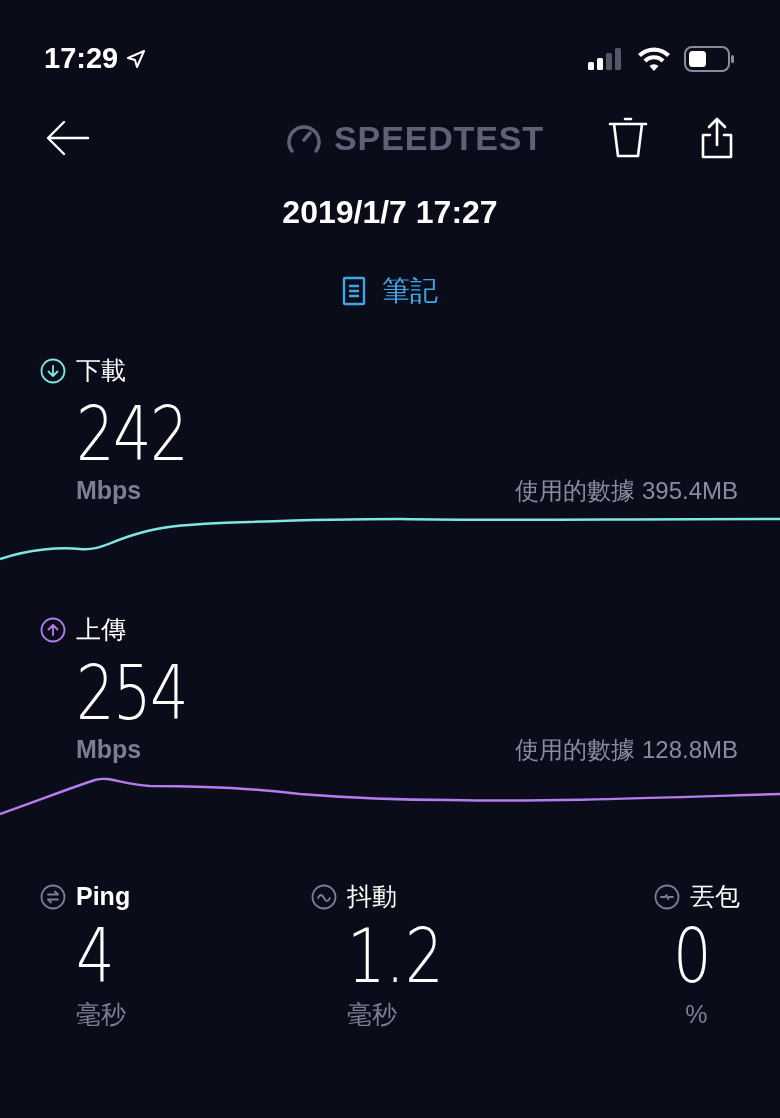 This screenshot has height=1118, width=780. What do you see at coordinates (696, 1014) in the screenshot?
I see `unit-label: %` at bounding box center [696, 1014].